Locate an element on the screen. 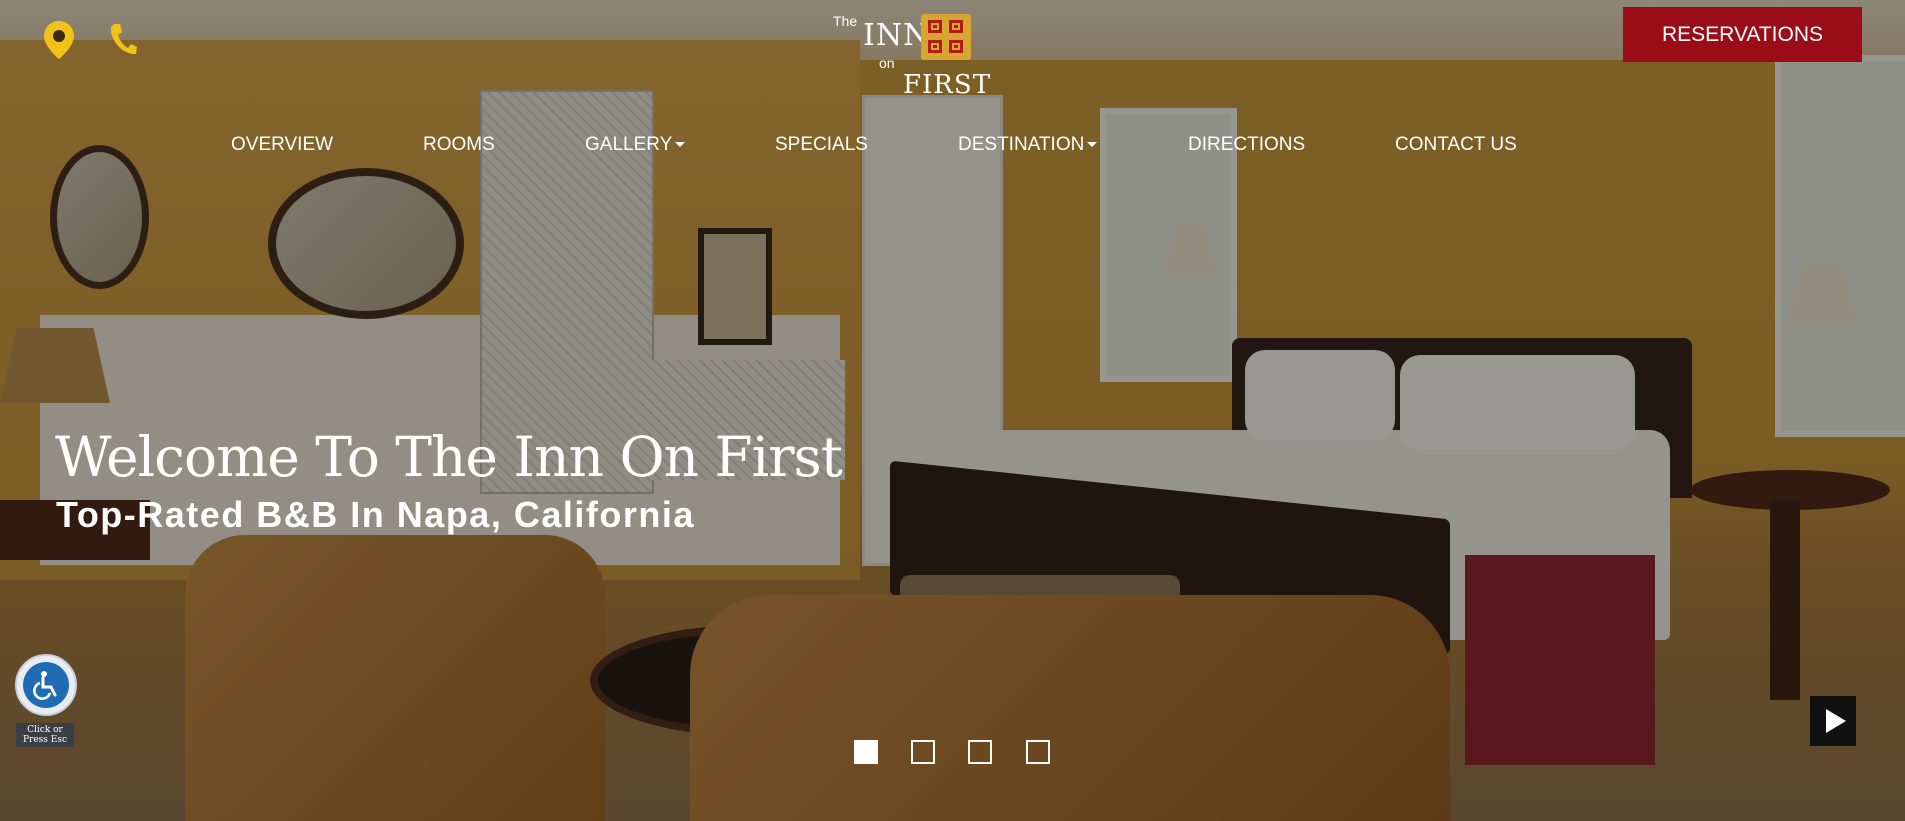 Image resolution: width=1905 pixels, height=821 pixels. nav-item-specials: SPECIALS is located at coordinates (821, 145).